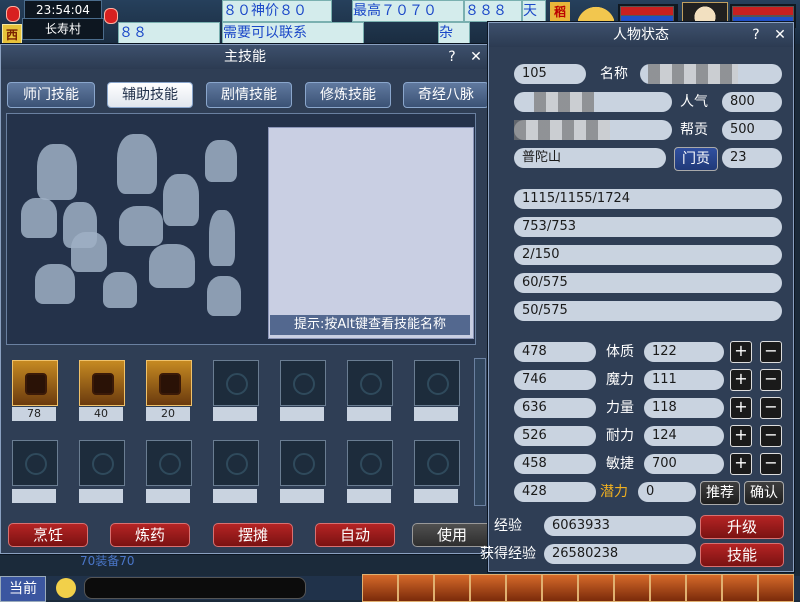  What do you see at coordinates (534, 11) in the screenshot?
I see `ticker-item: 天` at bounding box center [534, 11].